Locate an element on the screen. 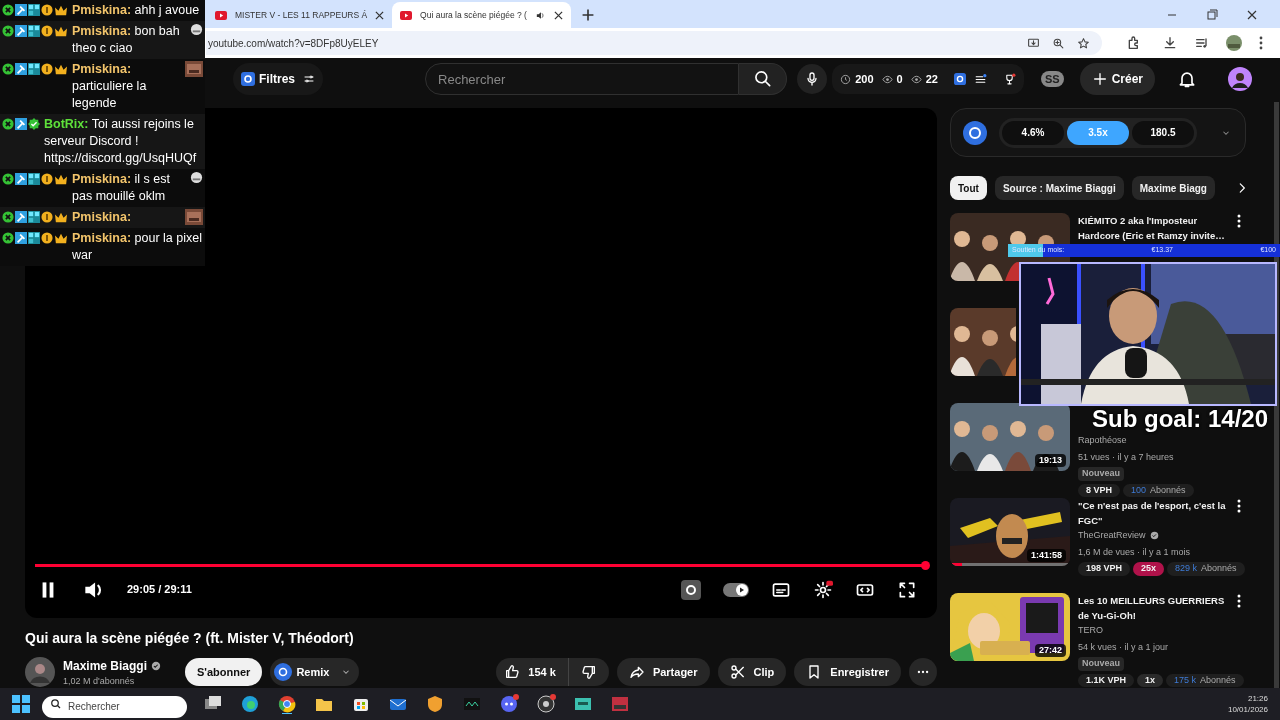  browser-tab: Qui aura la scène piégée ? ( is located at coordinates (481, 15).